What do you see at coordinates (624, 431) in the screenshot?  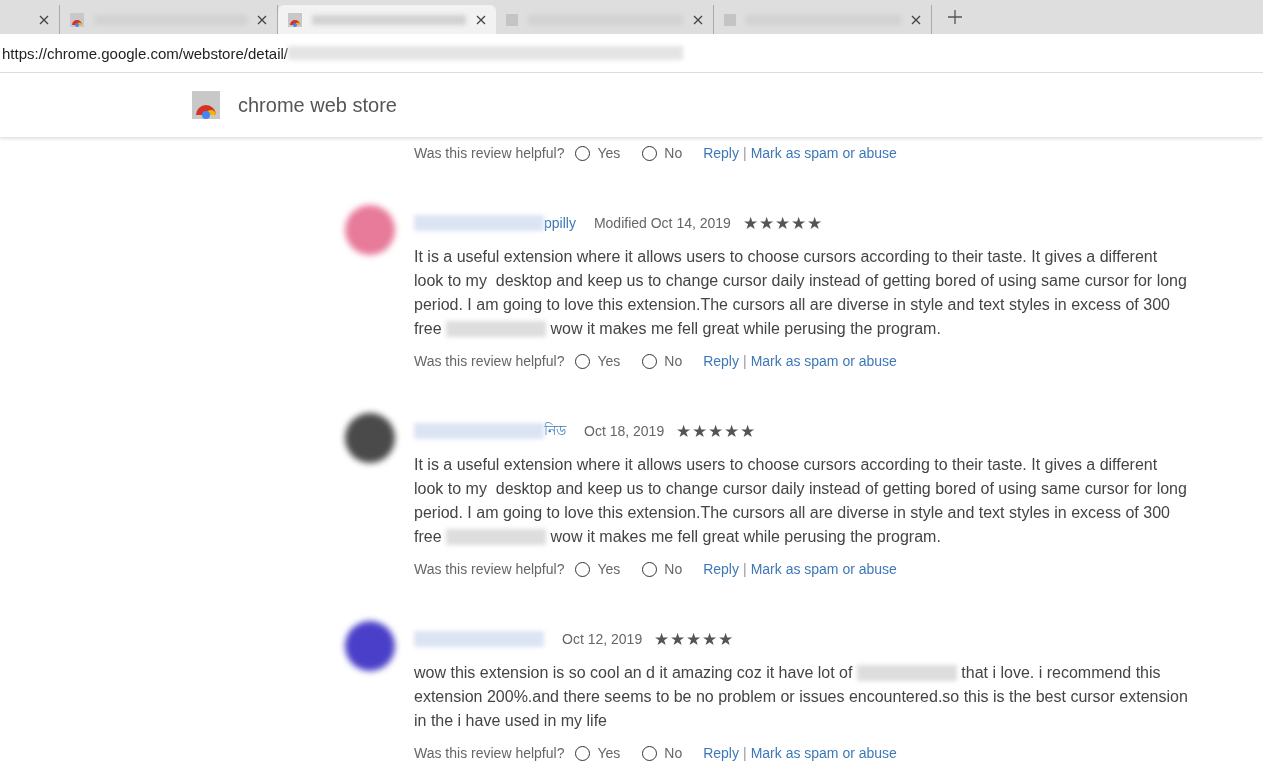 I see `review-date: Oct 18, 2019` at bounding box center [624, 431].